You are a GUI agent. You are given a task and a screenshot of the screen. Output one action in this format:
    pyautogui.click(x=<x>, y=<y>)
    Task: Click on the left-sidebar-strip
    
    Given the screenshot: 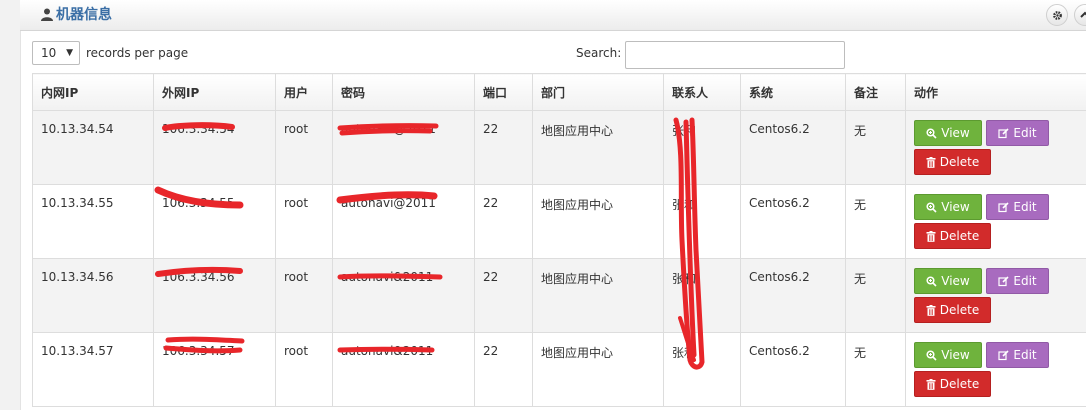 What is the action you would take?
    pyautogui.click(x=10, y=205)
    